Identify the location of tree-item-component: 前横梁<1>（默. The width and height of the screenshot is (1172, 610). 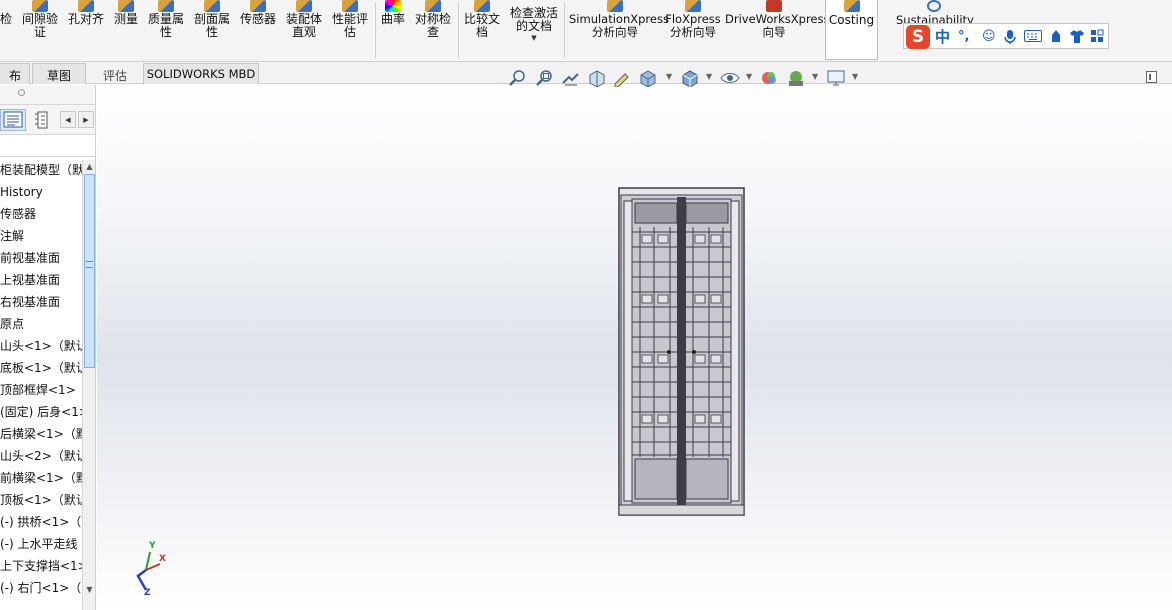
(41, 478).